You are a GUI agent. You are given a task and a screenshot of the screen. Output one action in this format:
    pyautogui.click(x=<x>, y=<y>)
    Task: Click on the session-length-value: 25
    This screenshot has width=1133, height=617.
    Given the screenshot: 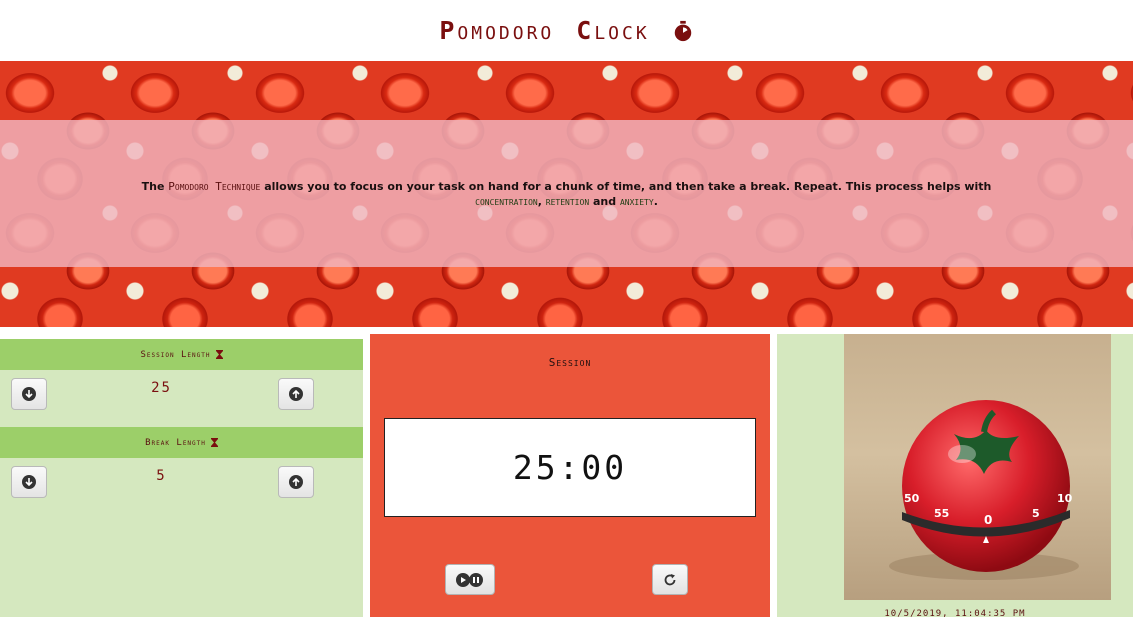 What is the action you would take?
    pyautogui.click(x=161, y=388)
    